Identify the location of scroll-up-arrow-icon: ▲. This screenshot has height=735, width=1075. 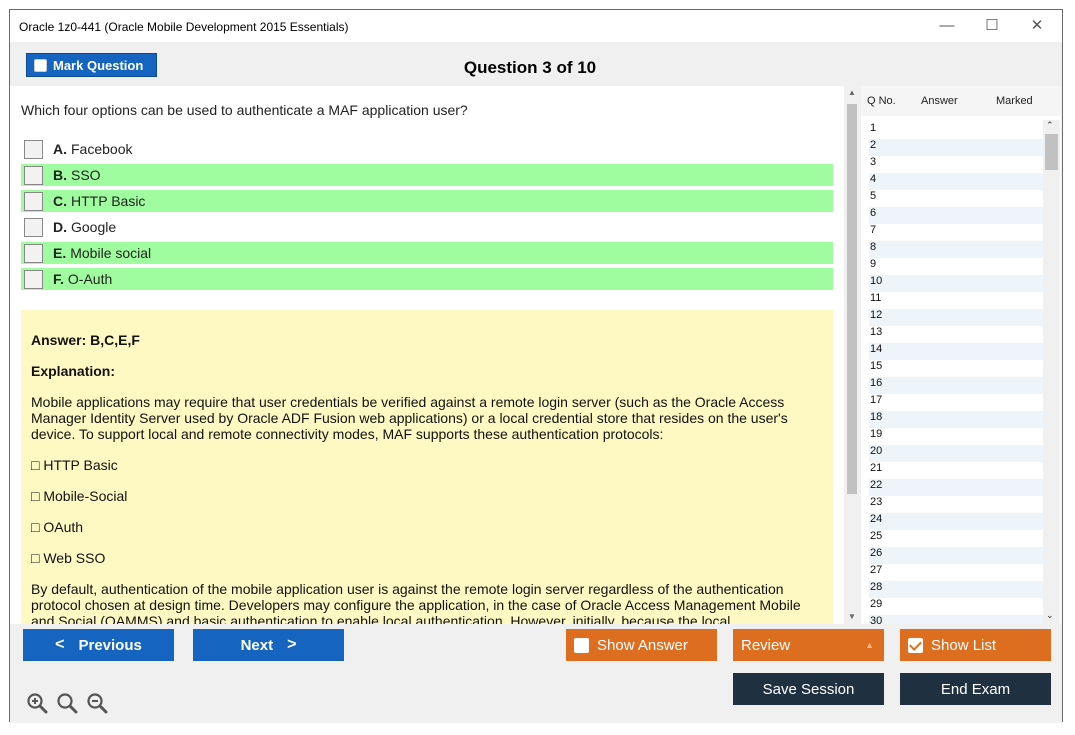
(852, 93).